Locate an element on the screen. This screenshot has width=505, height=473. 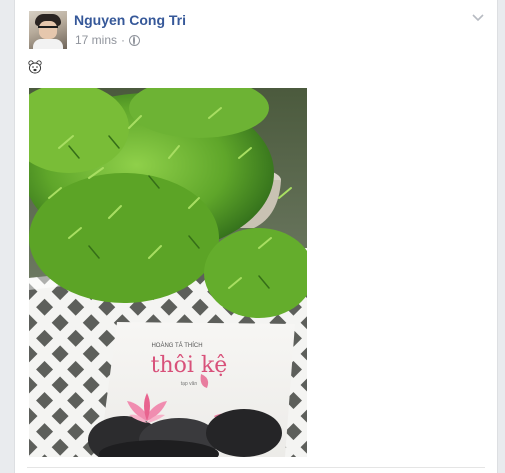
avatar-glasses is located at coordinates (48, 29).